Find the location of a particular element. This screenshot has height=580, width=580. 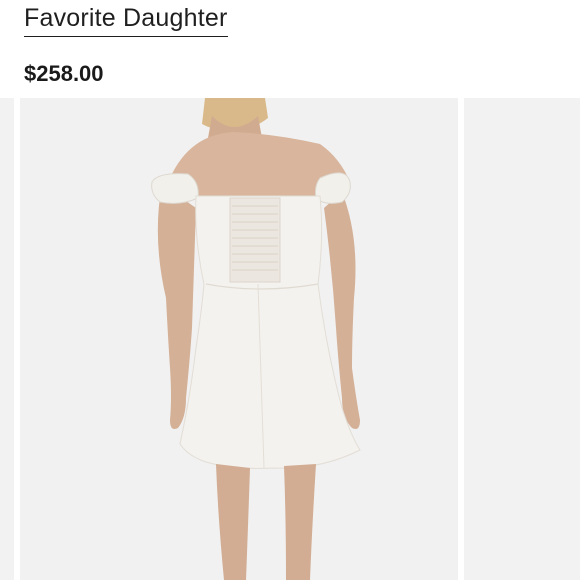

left-sleeve-shape is located at coordinates (175, 188).